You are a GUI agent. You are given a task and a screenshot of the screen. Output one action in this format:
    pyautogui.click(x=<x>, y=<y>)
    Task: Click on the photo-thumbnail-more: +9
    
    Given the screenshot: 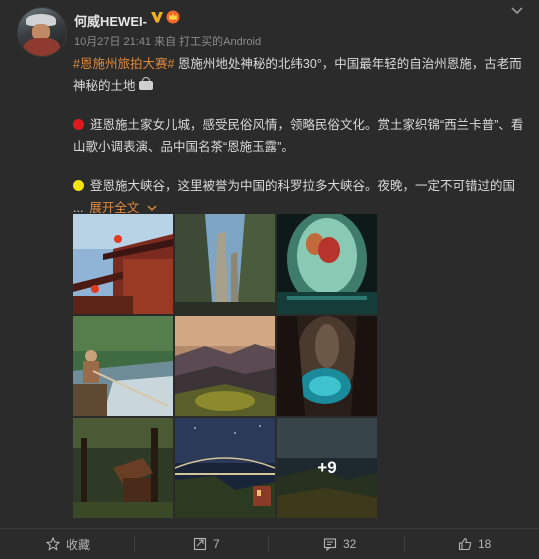 What is the action you would take?
    pyautogui.click(x=327, y=468)
    